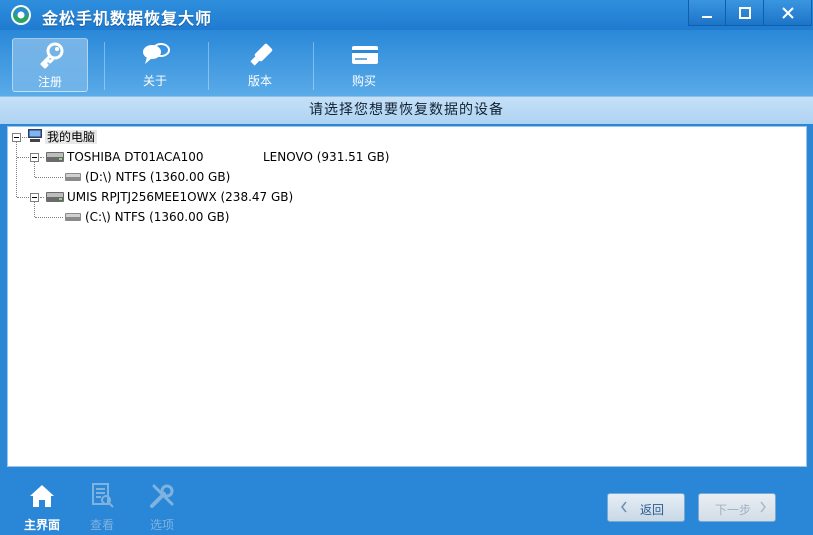 This screenshot has width=813, height=535. Describe the element at coordinates (52, 55) in the screenshot. I see `key-icon` at that location.